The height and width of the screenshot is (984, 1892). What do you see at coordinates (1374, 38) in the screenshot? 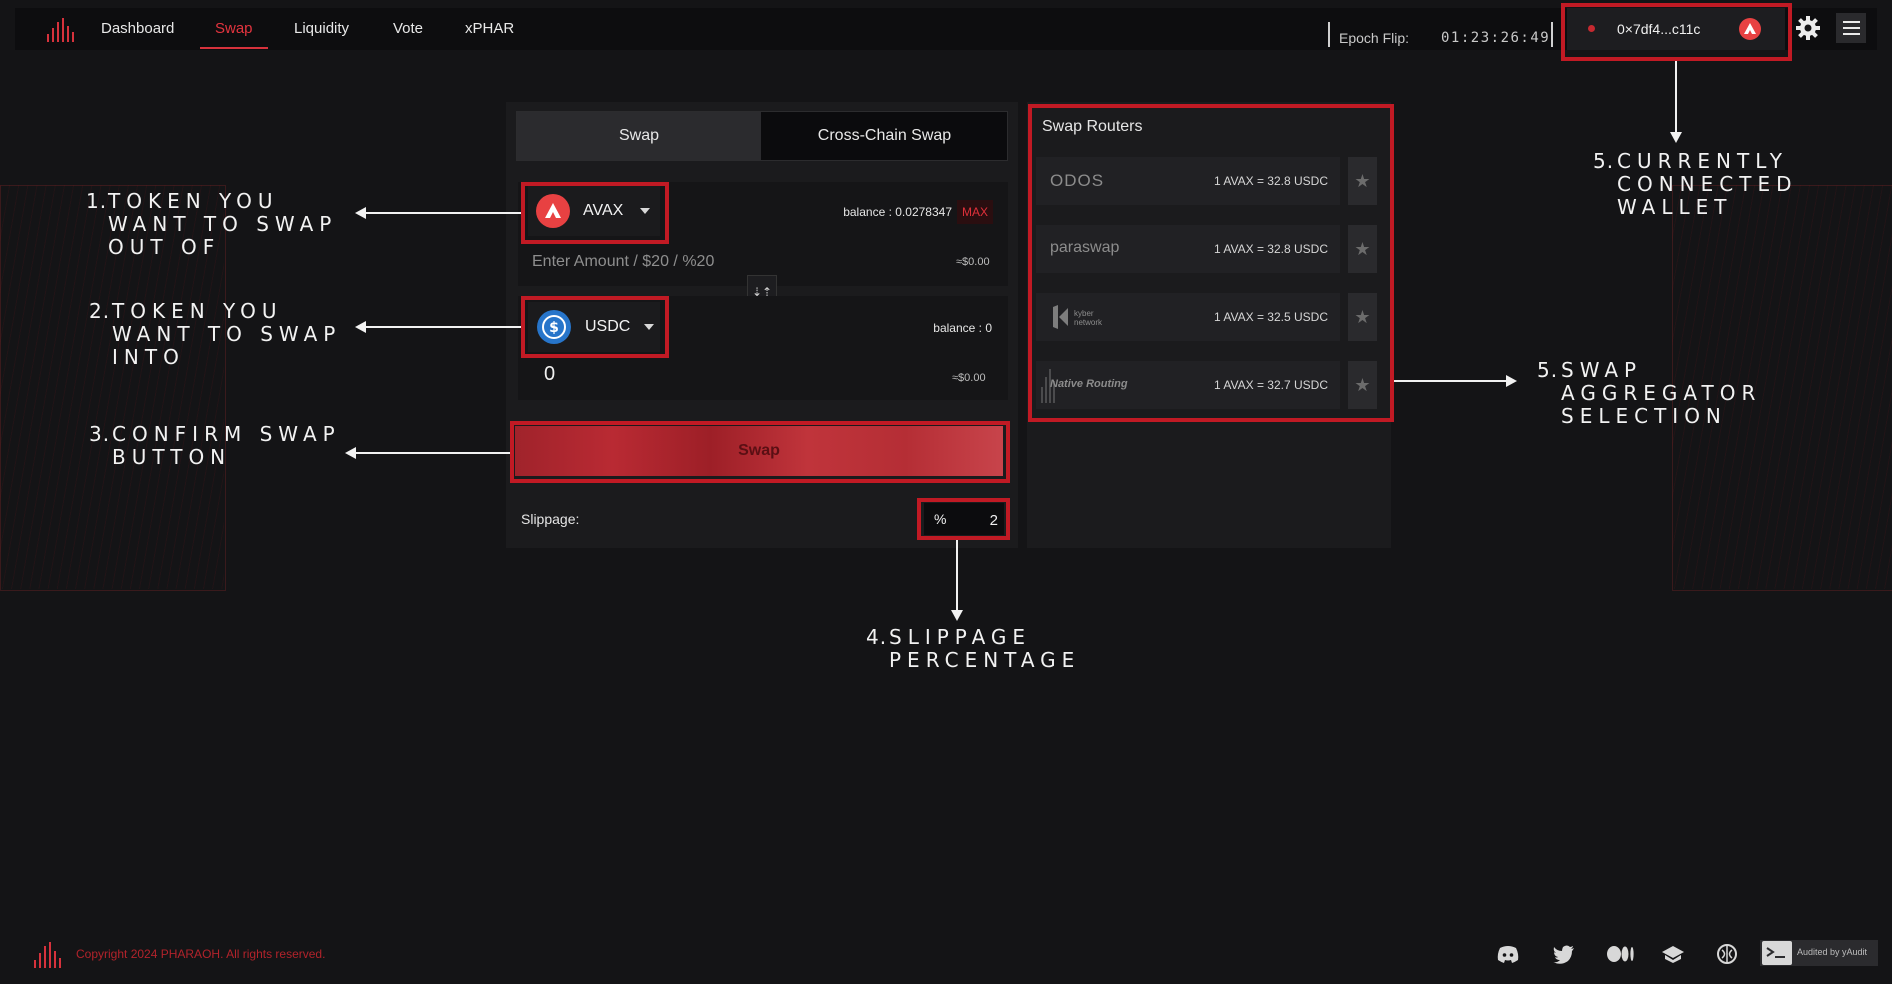
I see `epoch-flip-label: Epoch Flip:` at bounding box center [1374, 38].